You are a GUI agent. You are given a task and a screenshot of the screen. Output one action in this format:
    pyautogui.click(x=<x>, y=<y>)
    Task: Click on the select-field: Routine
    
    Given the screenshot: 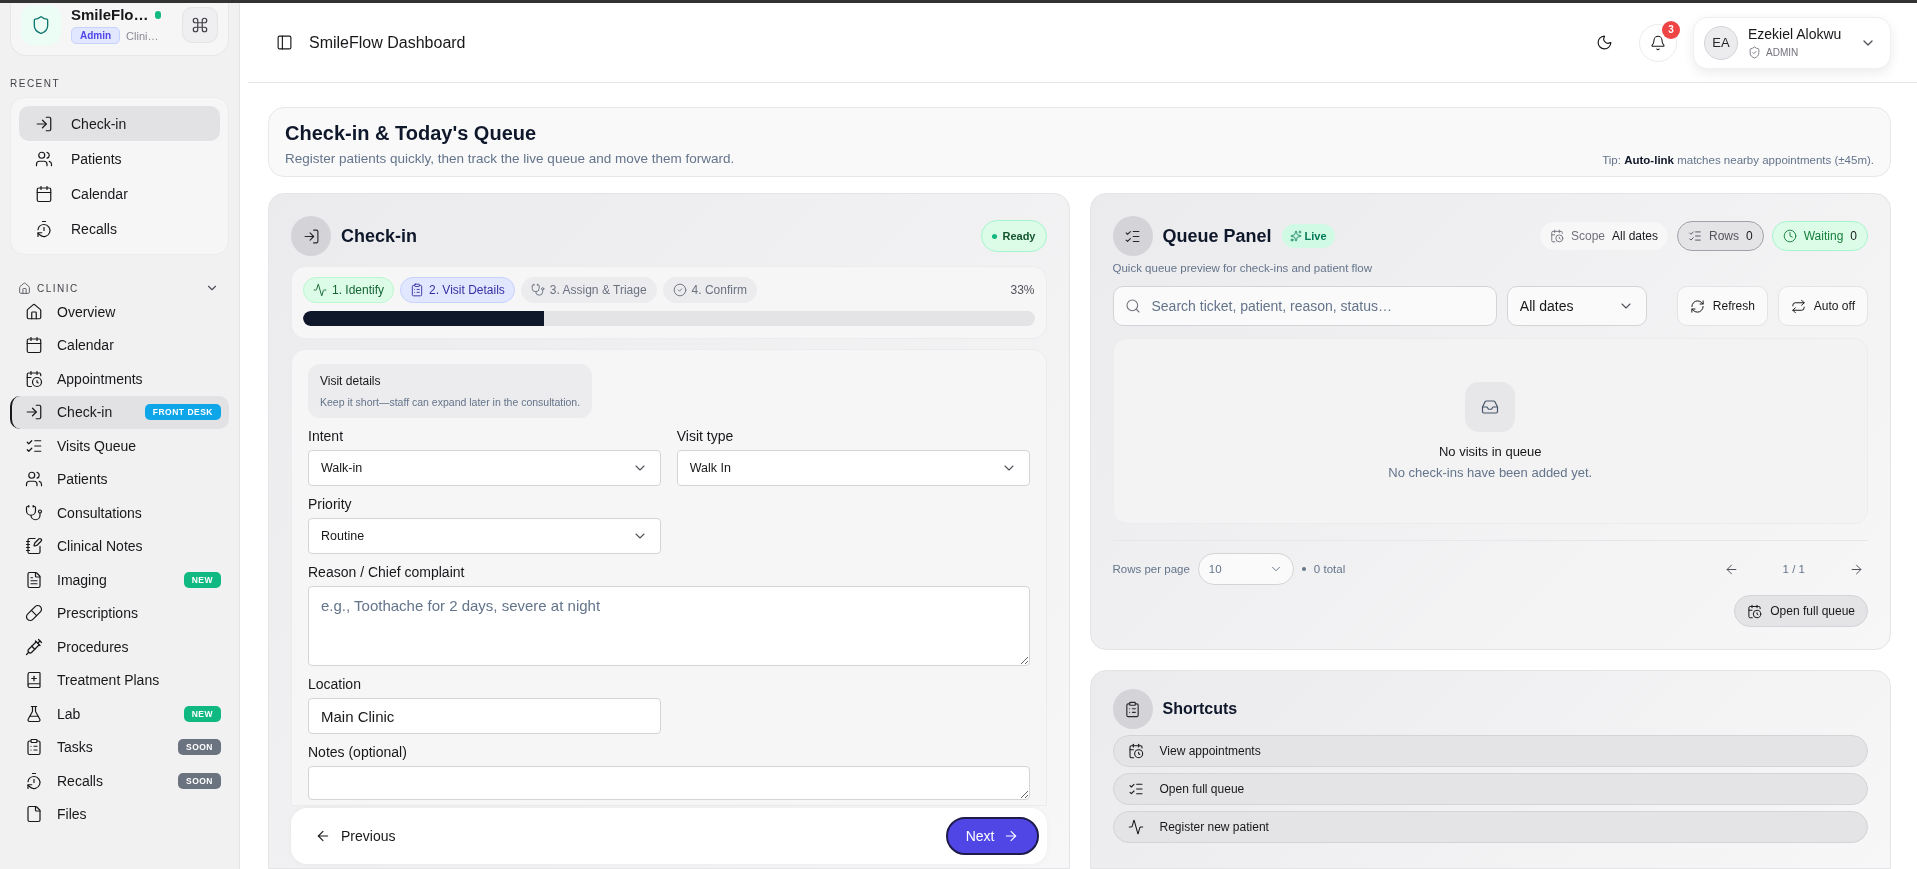 What is the action you would take?
    pyautogui.click(x=484, y=536)
    